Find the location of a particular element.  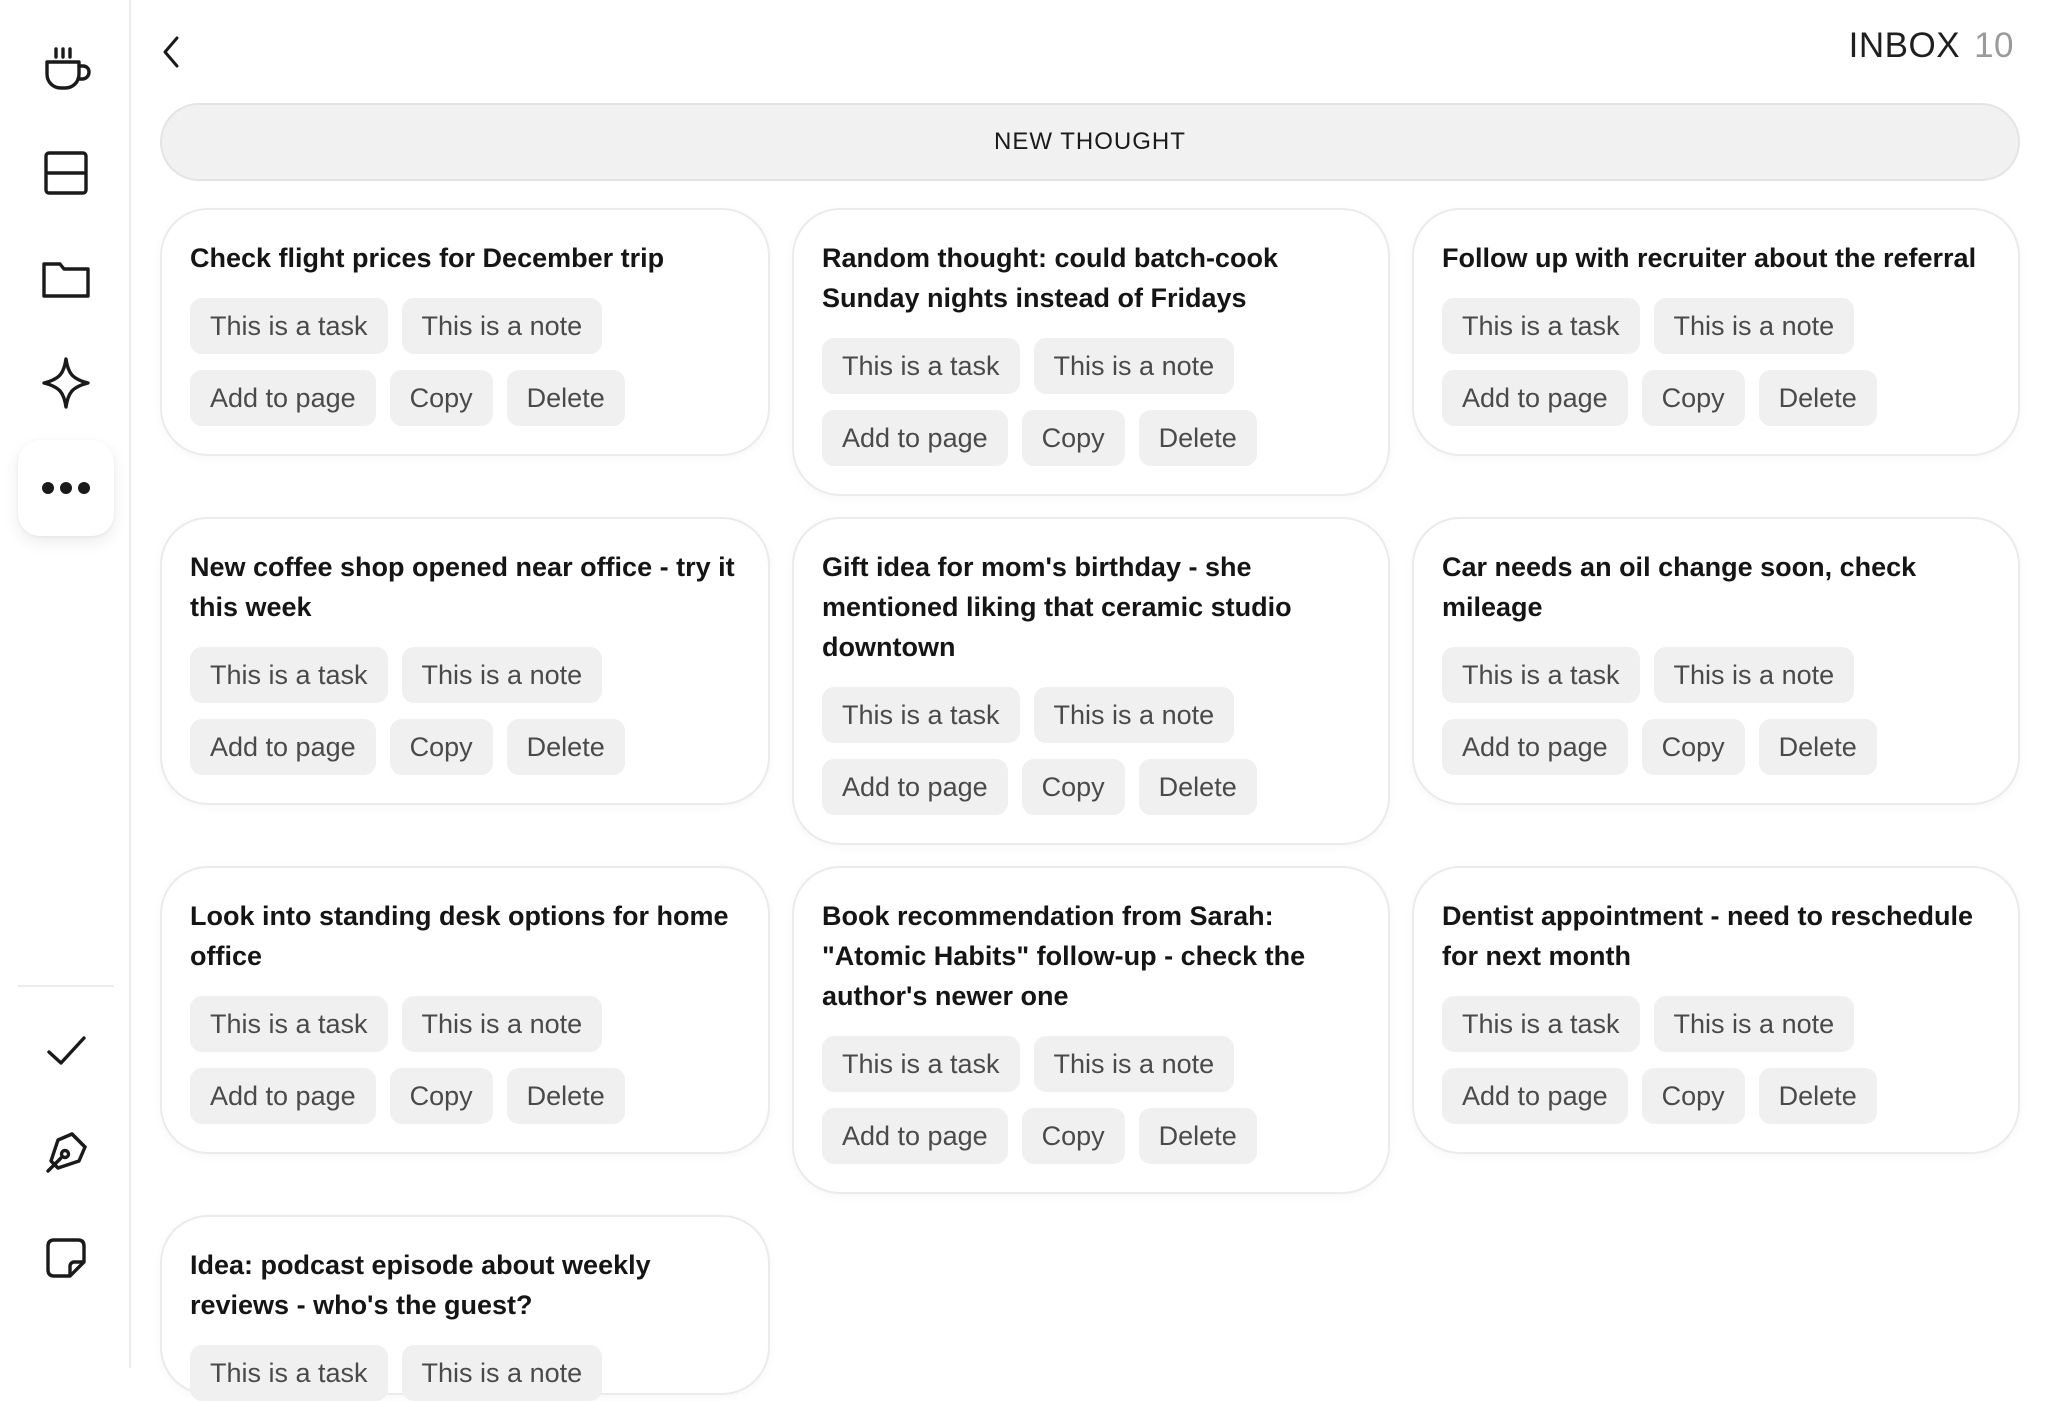

sidebar-item-coffee is located at coordinates (66, 68).